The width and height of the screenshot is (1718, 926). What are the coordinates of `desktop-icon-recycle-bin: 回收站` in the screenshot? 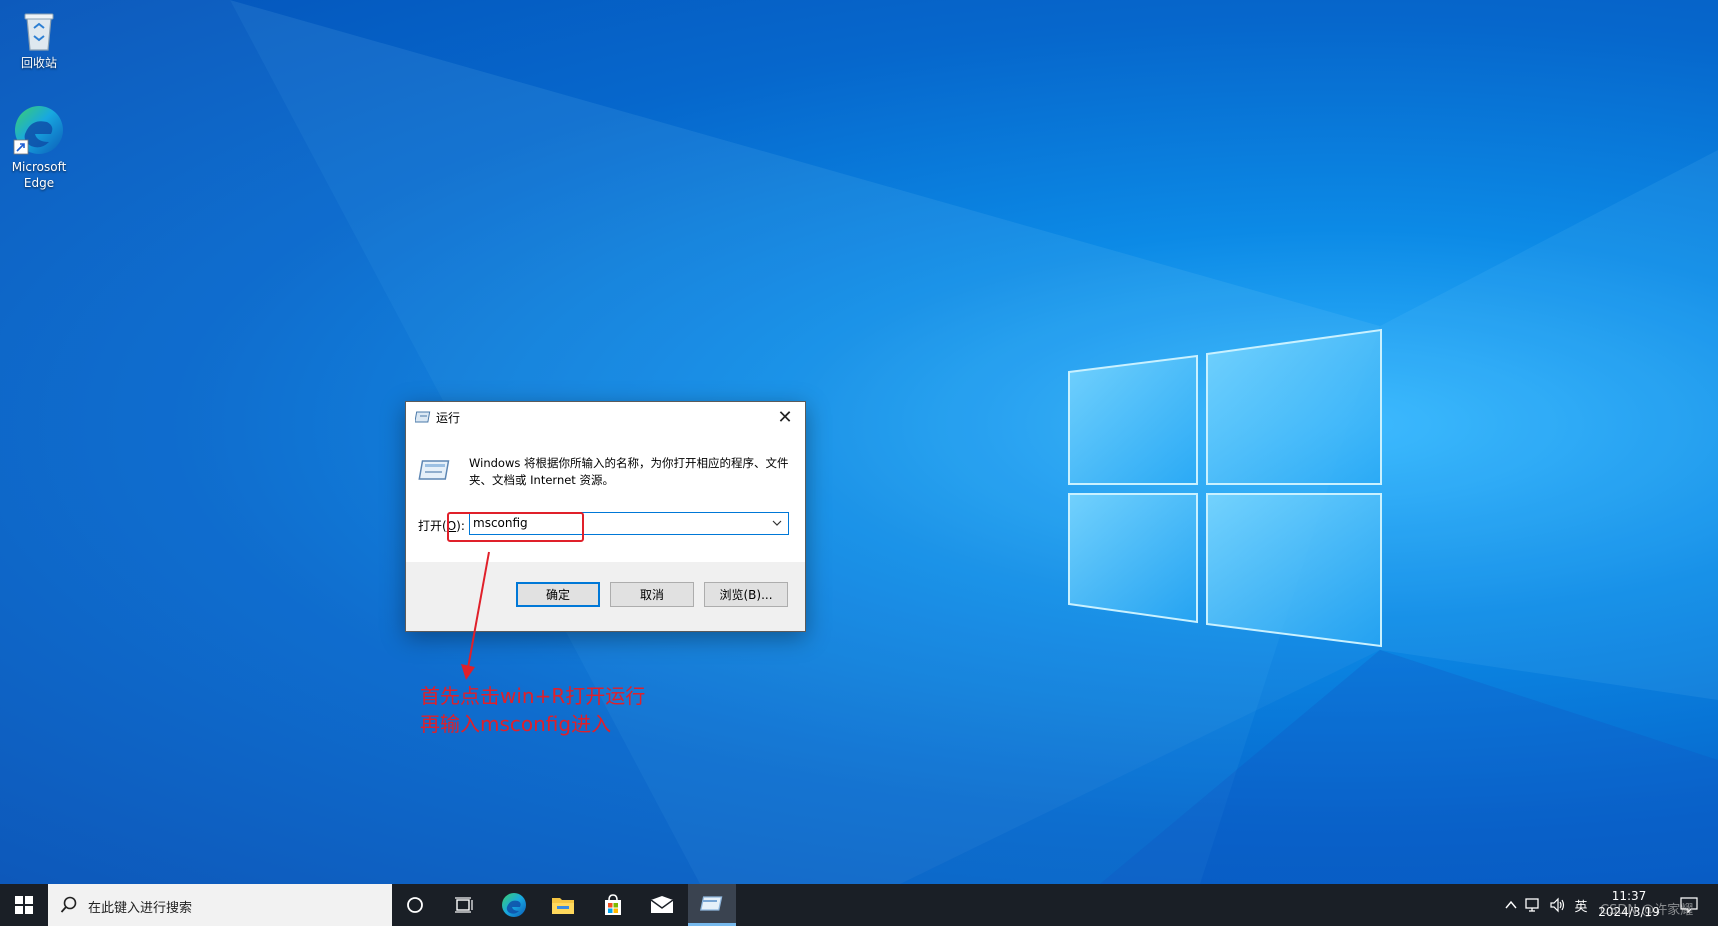 It's located at (39, 39).